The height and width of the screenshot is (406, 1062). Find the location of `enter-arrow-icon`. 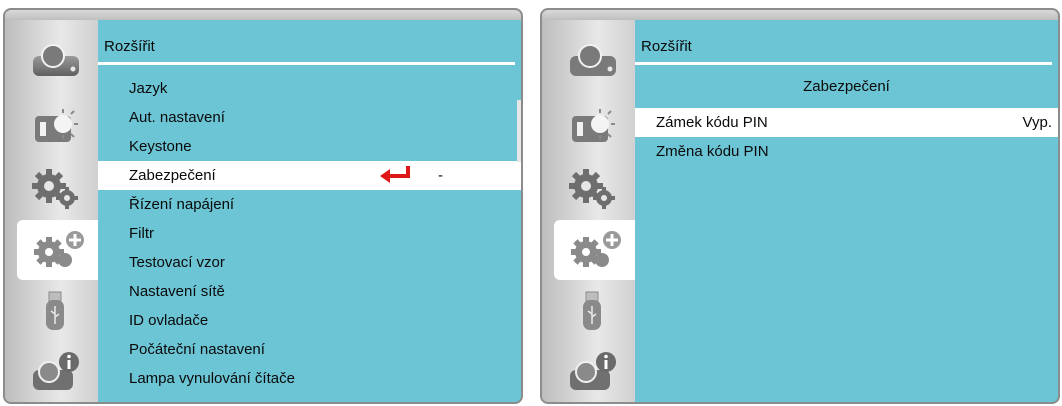

enter-arrow-icon is located at coordinates (395, 174).